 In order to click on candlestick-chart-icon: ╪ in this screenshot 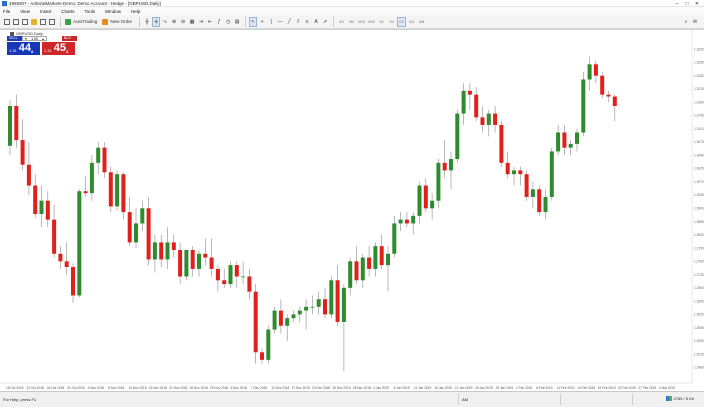, I will do `click(156, 21)`.